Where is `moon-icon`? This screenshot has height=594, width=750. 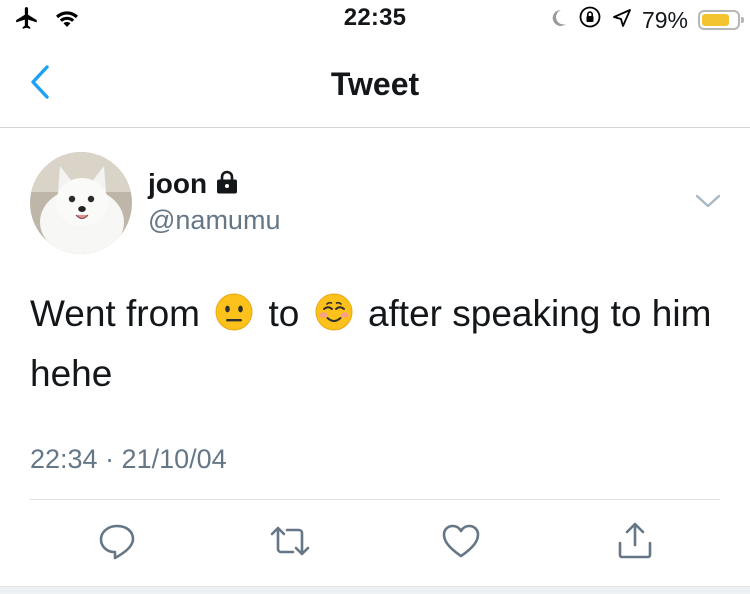
moon-icon is located at coordinates (559, 20).